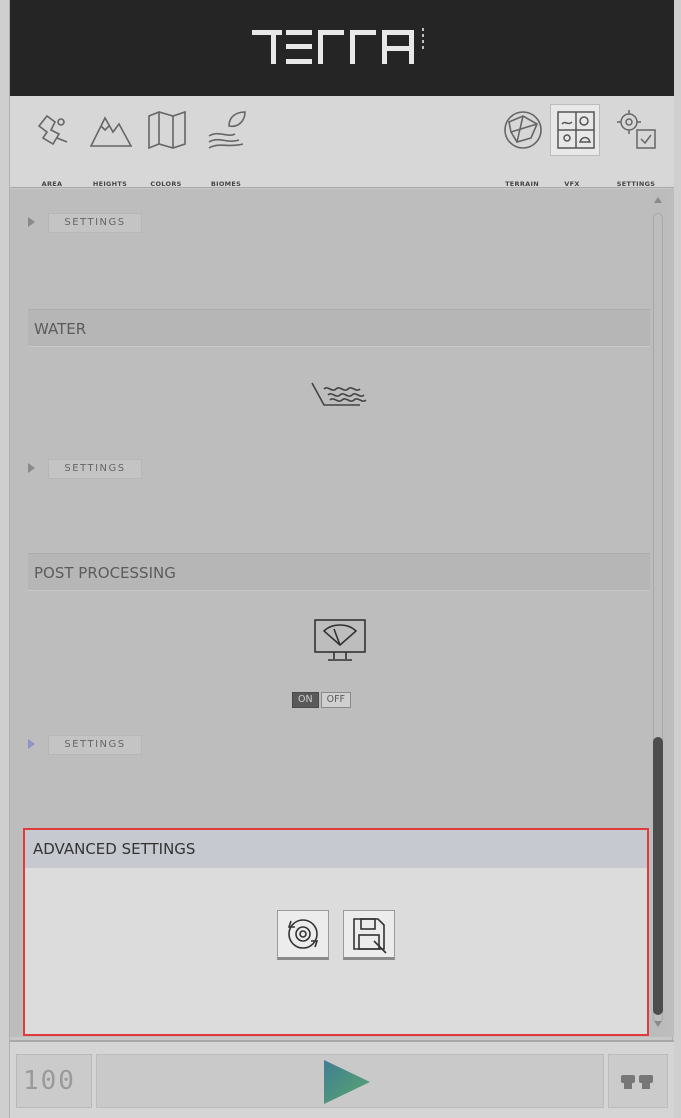 The width and height of the screenshot is (681, 1118). What do you see at coordinates (167, 130) in the screenshot?
I see `map-icon` at bounding box center [167, 130].